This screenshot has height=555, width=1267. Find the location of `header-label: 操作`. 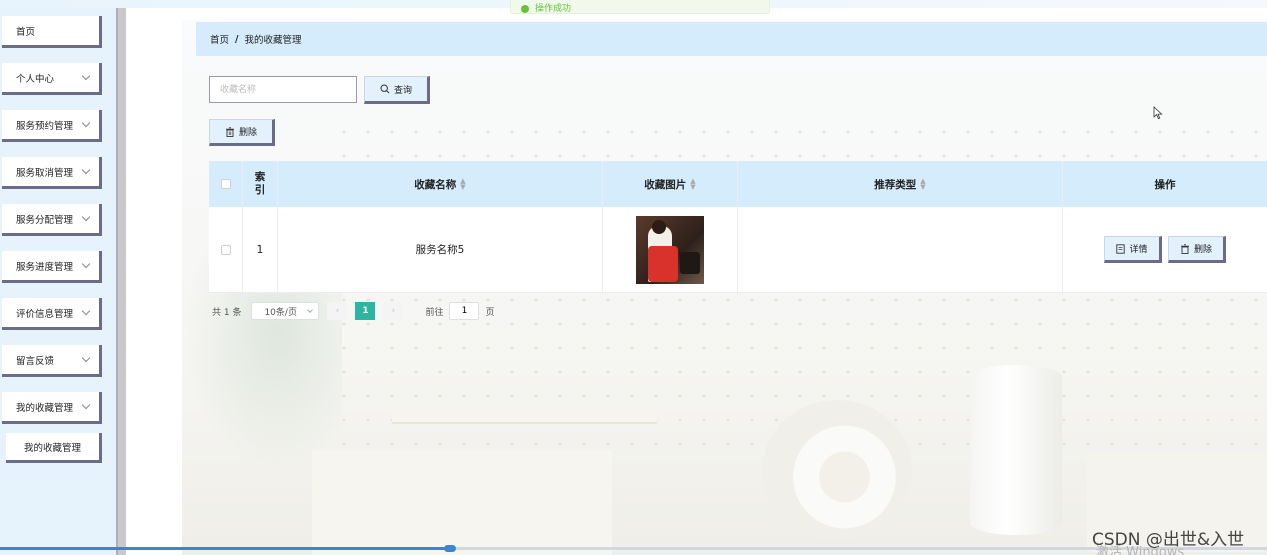

header-label: 操作 is located at coordinates (1165, 184).